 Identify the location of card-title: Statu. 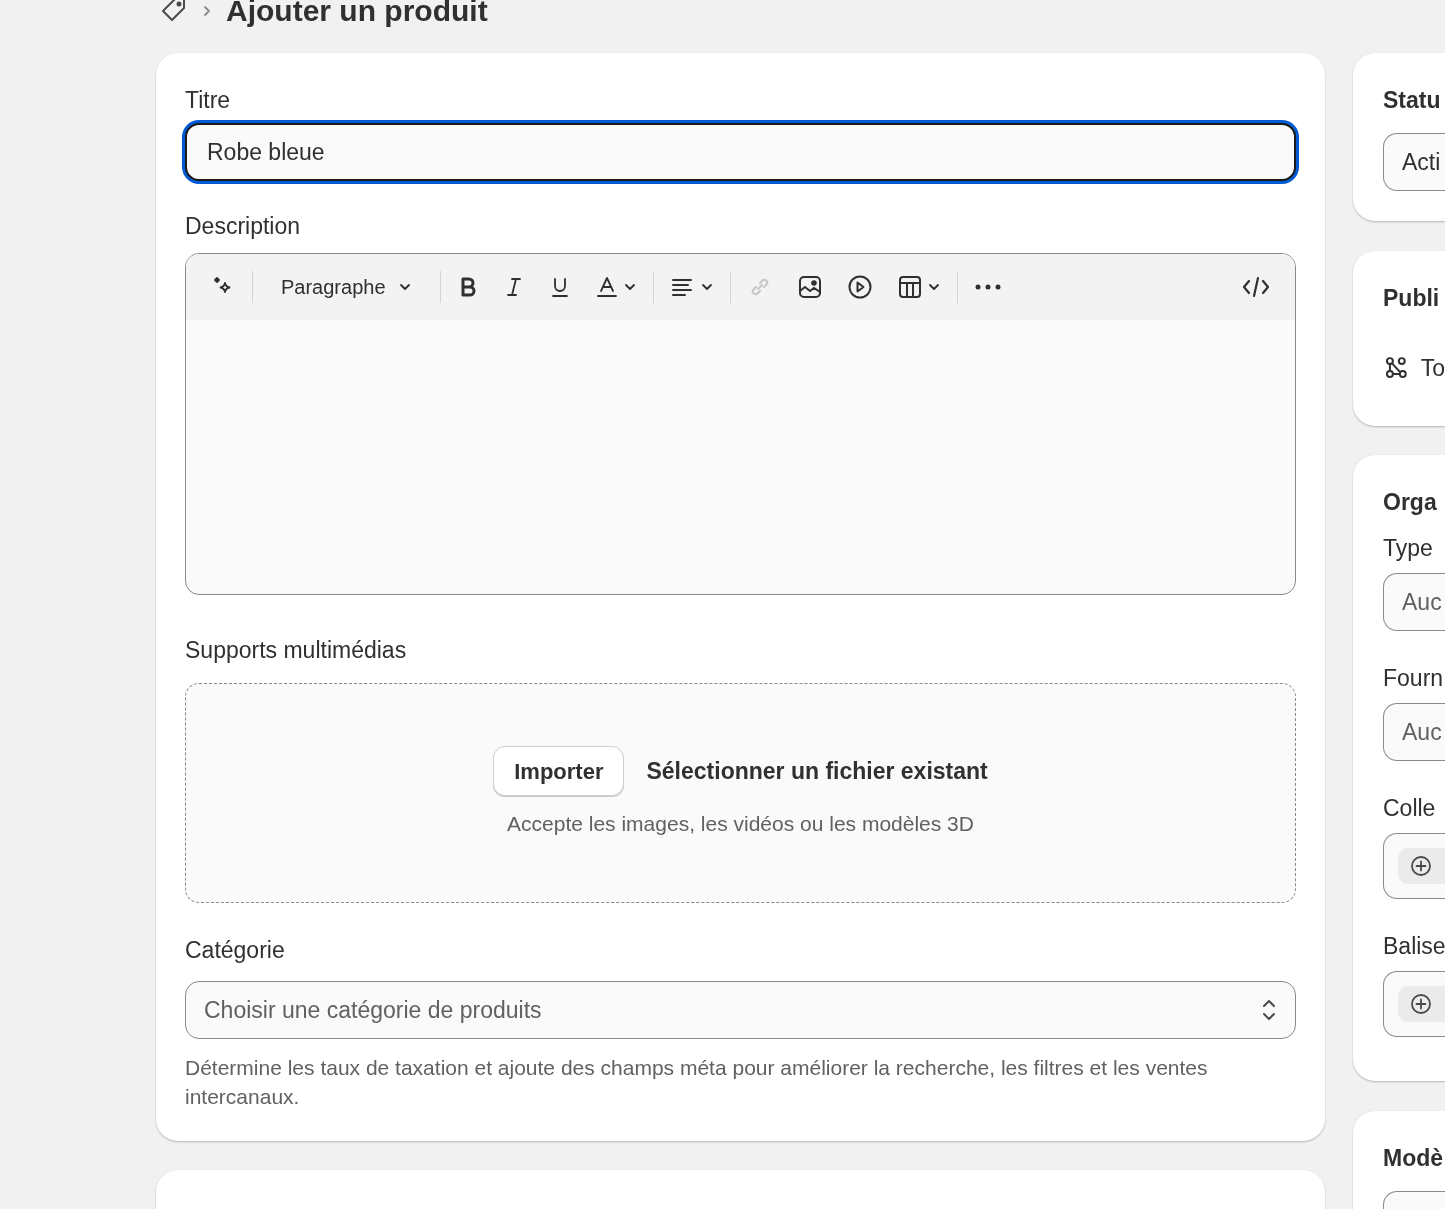
(1412, 100).